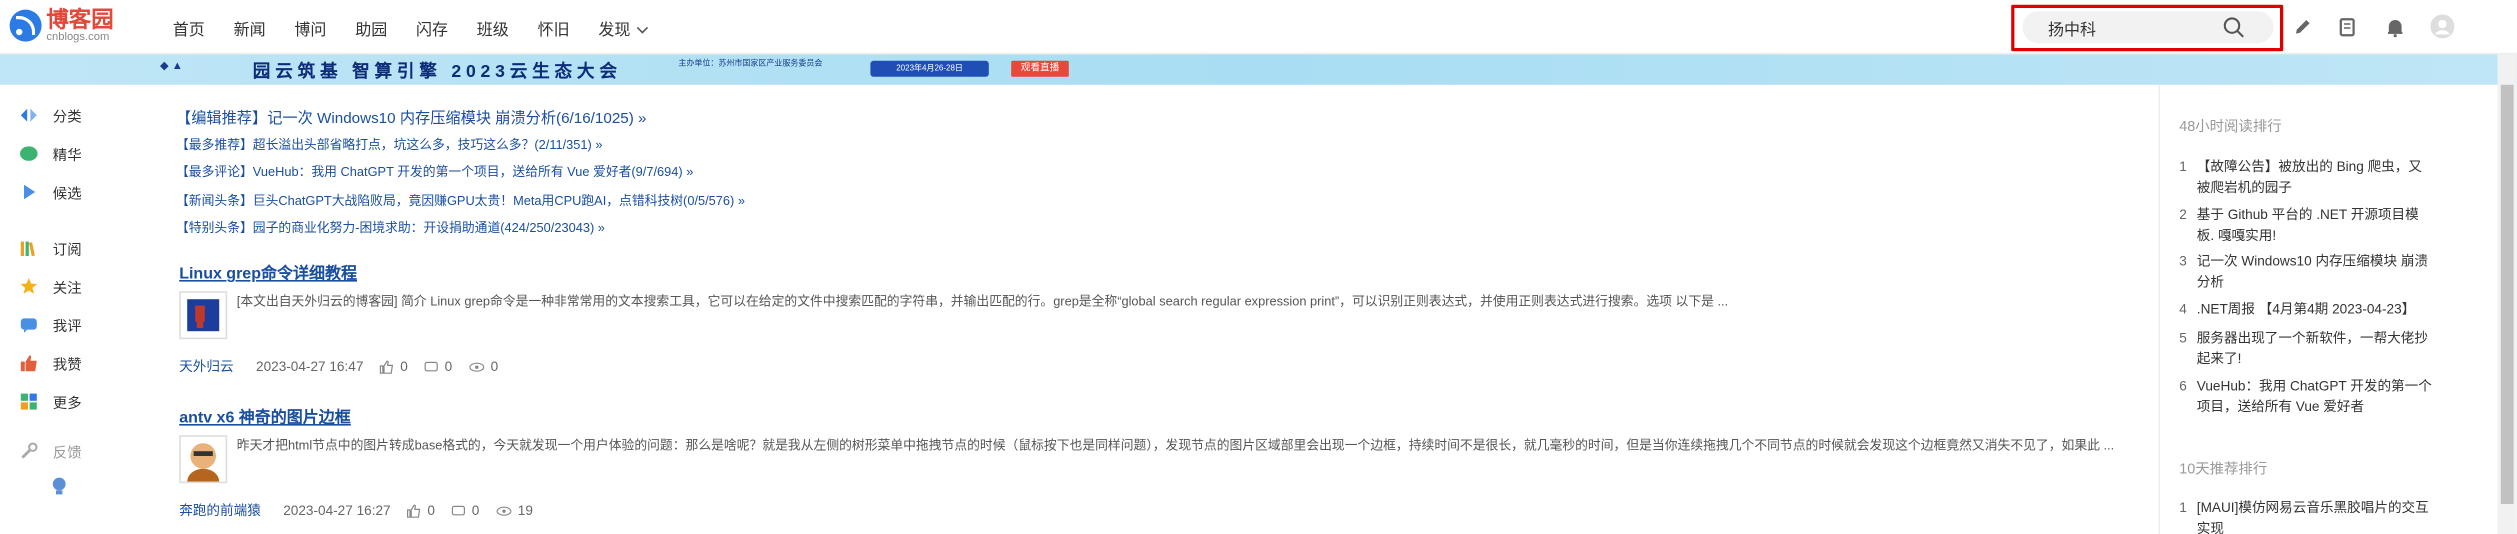 Image resolution: width=2517 pixels, height=534 pixels. I want to click on nav-question: 博问, so click(310, 27).